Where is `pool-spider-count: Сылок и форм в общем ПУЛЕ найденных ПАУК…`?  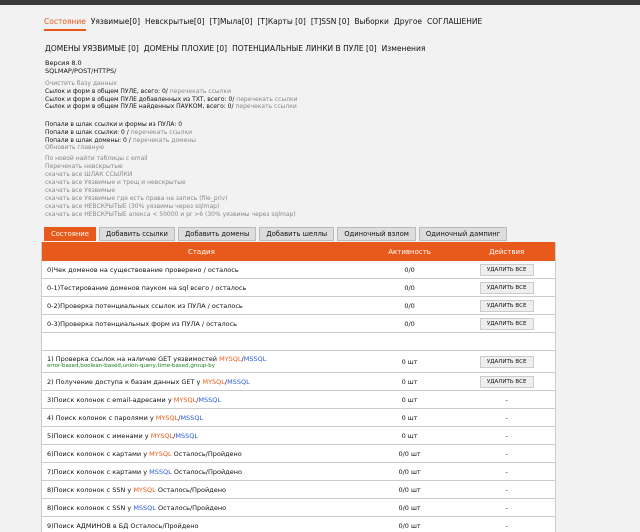 pool-spider-count: Сылок и форм в общем ПУЛЕ найденных ПАУК… is located at coordinates (139, 107).